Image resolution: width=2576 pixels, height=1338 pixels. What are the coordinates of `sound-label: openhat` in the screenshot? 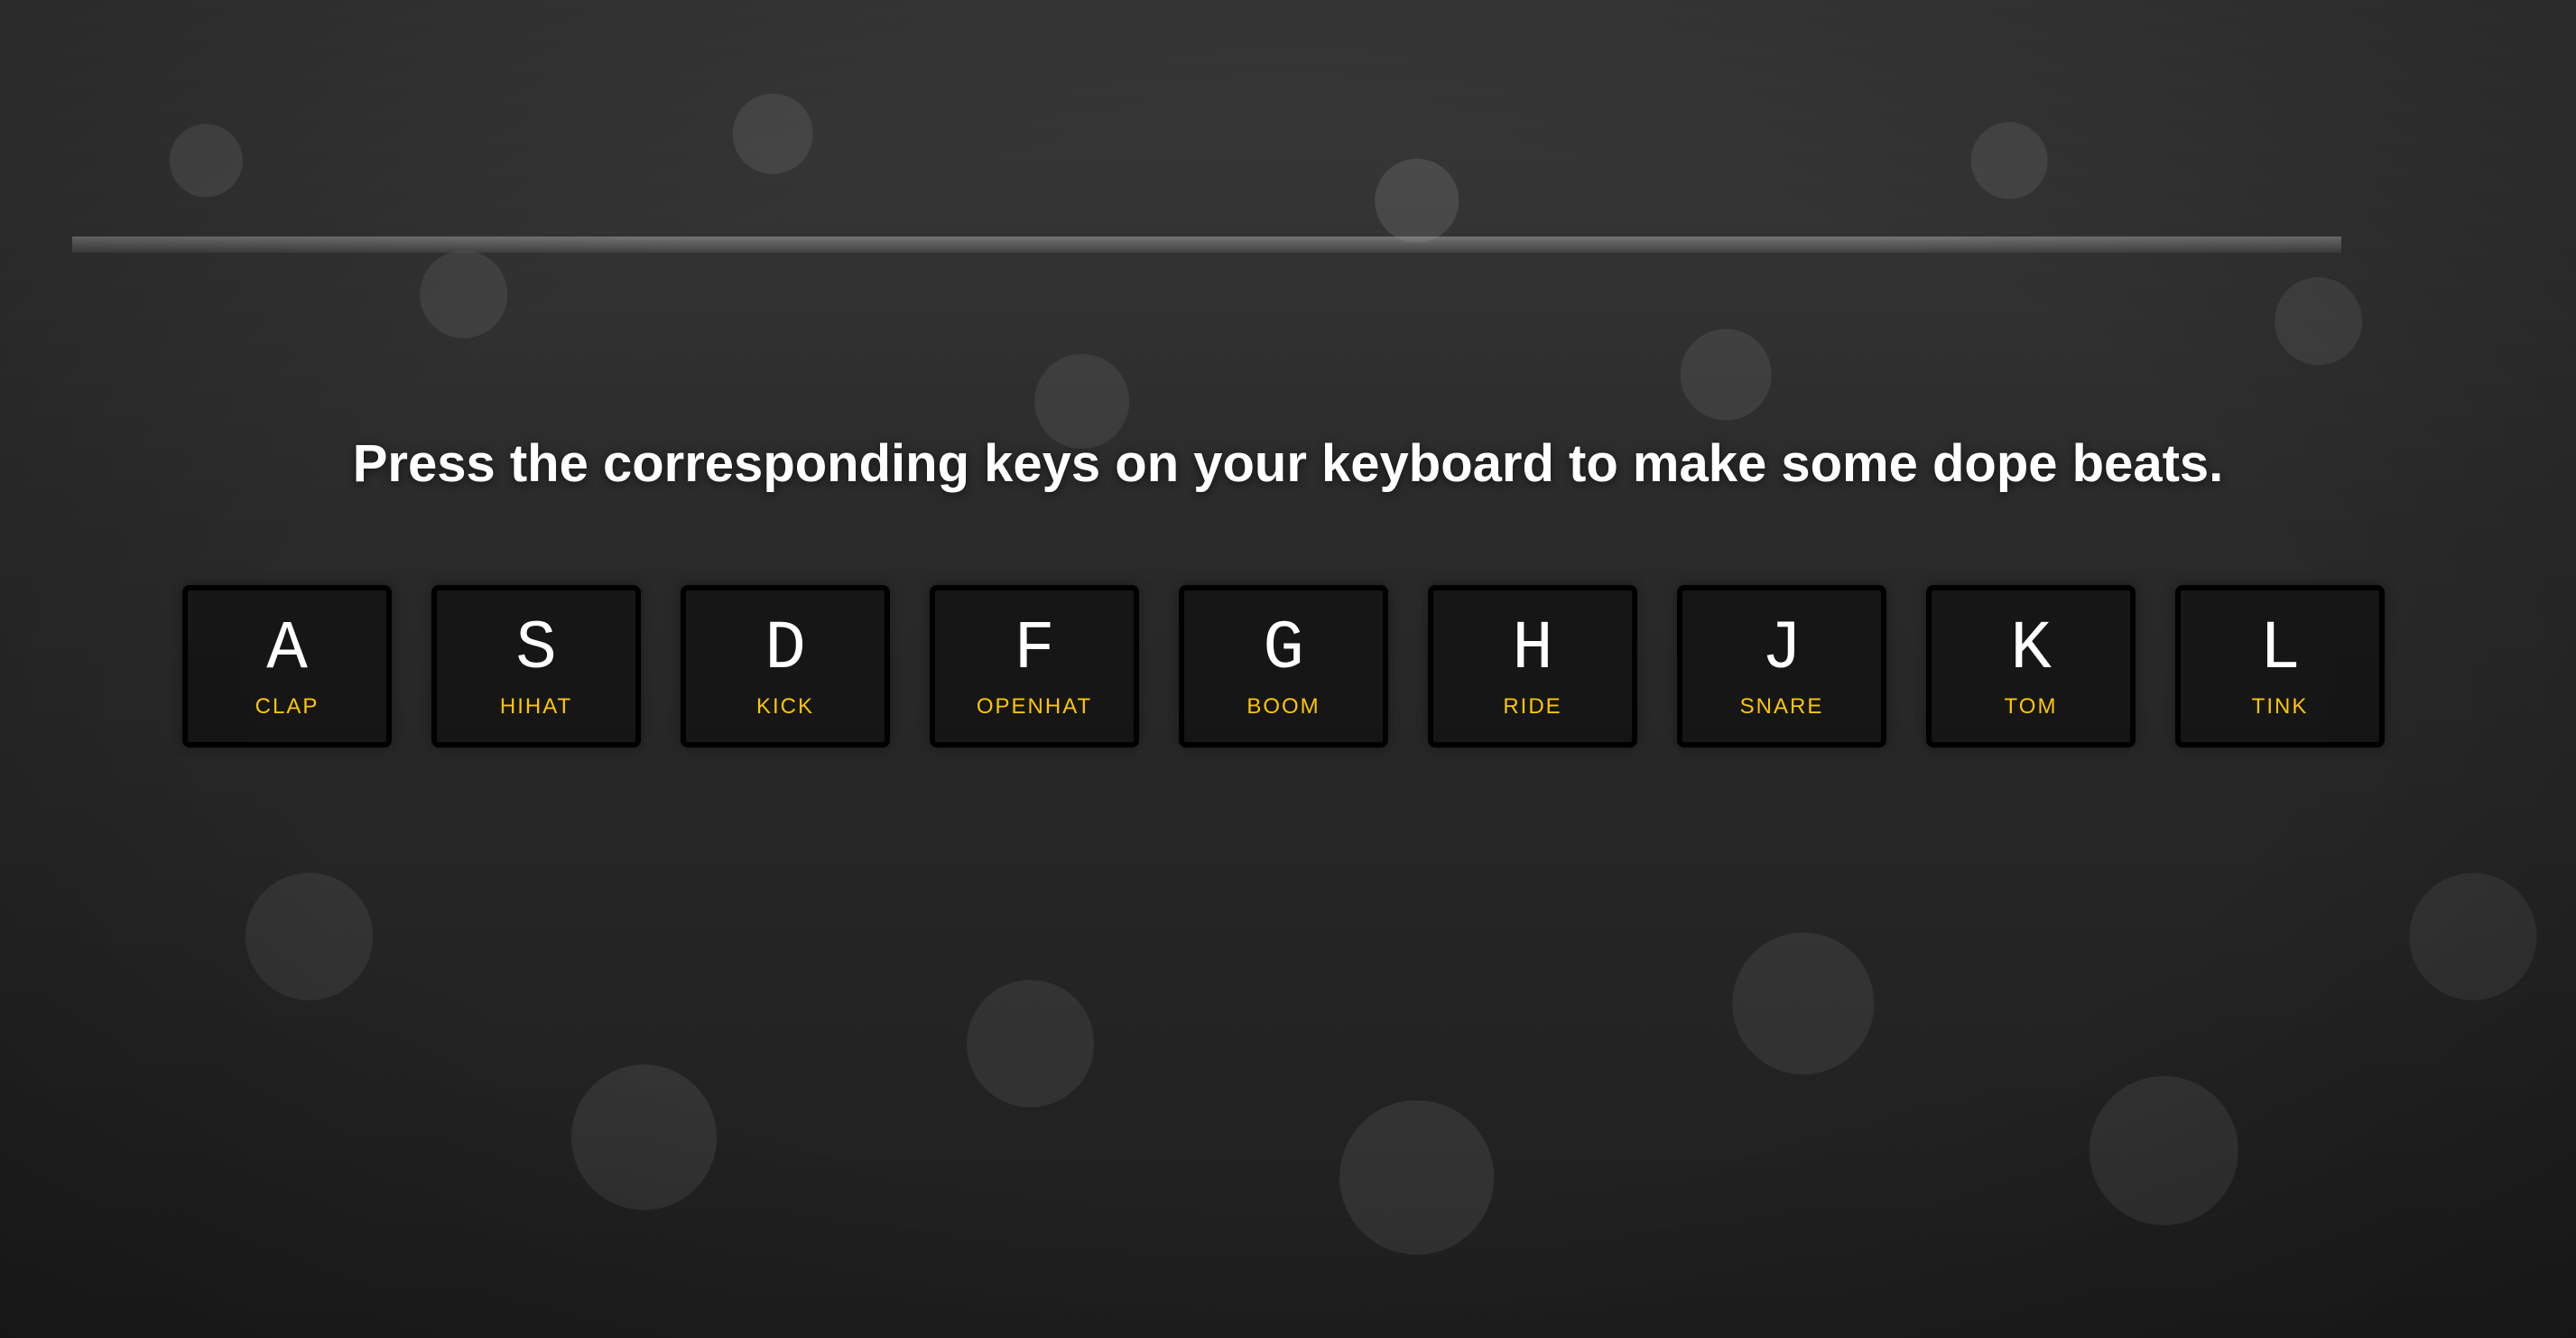 It's located at (1034, 706).